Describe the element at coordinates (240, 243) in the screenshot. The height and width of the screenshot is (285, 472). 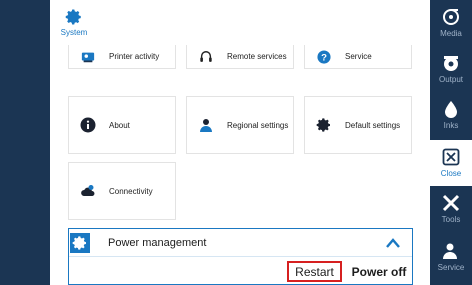
I see `power-management-header: Power management` at that location.